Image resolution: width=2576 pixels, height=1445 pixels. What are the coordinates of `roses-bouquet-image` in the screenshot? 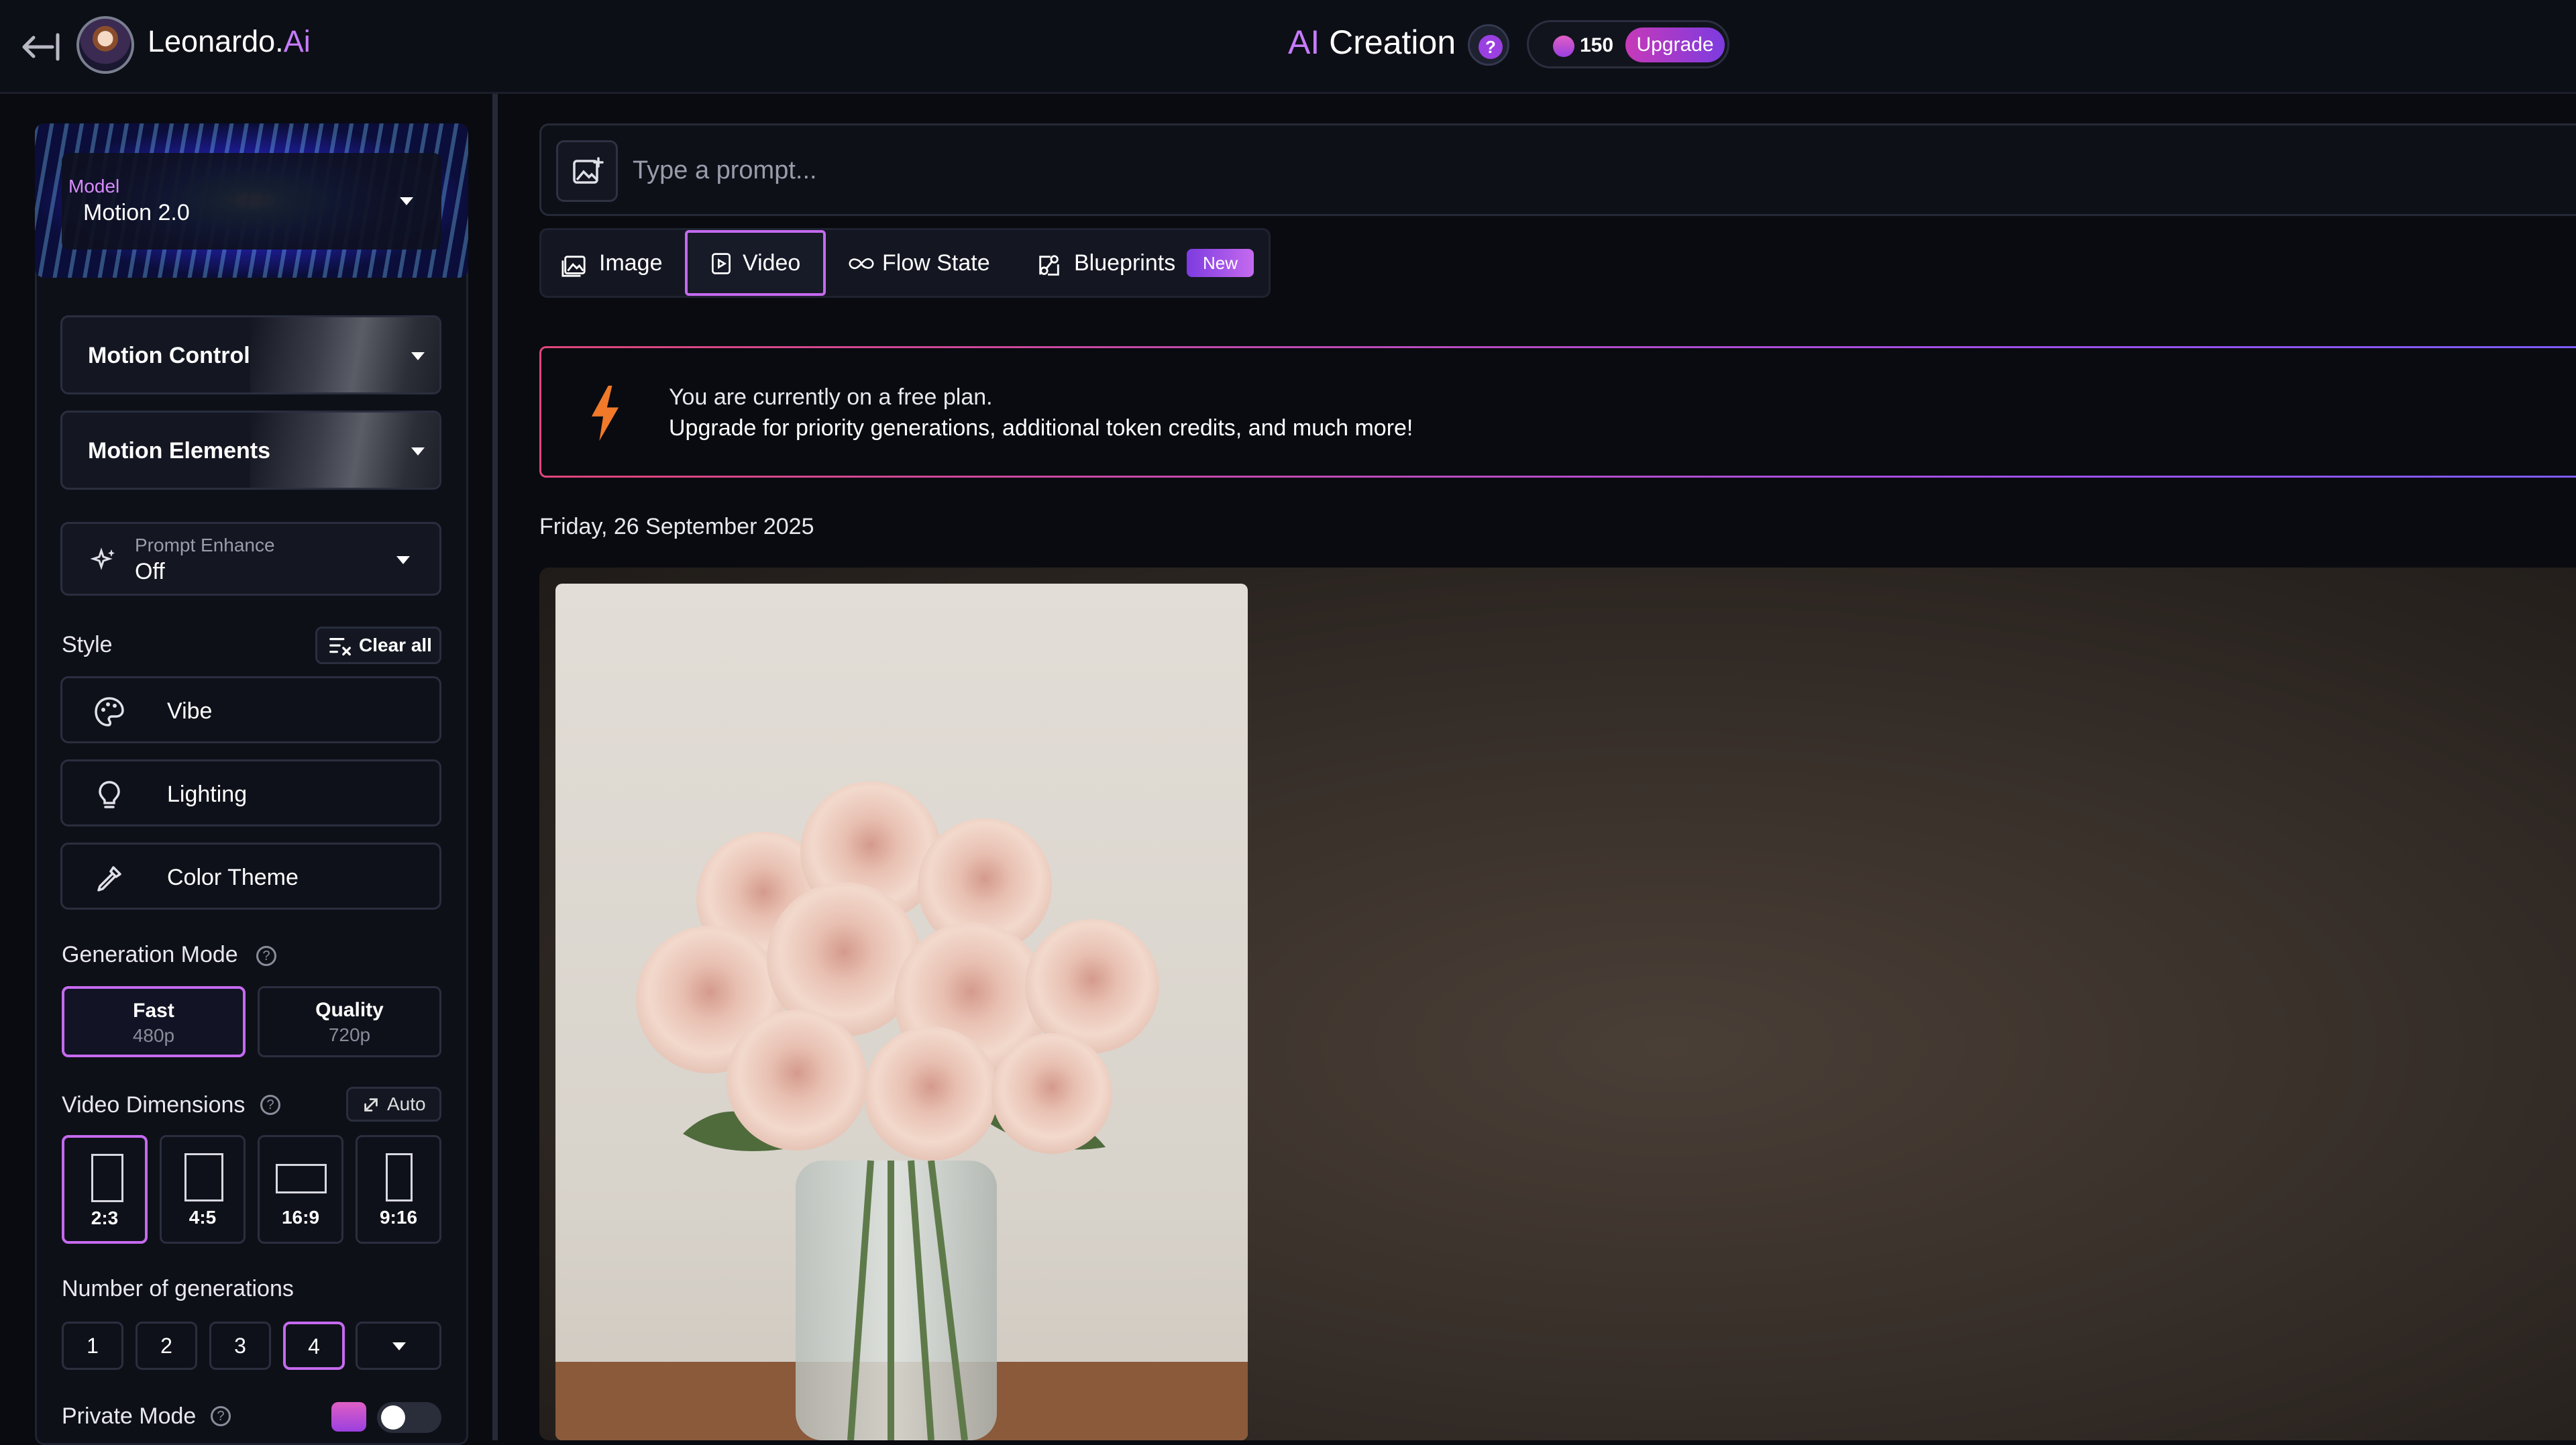 It's located at (901, 1111).